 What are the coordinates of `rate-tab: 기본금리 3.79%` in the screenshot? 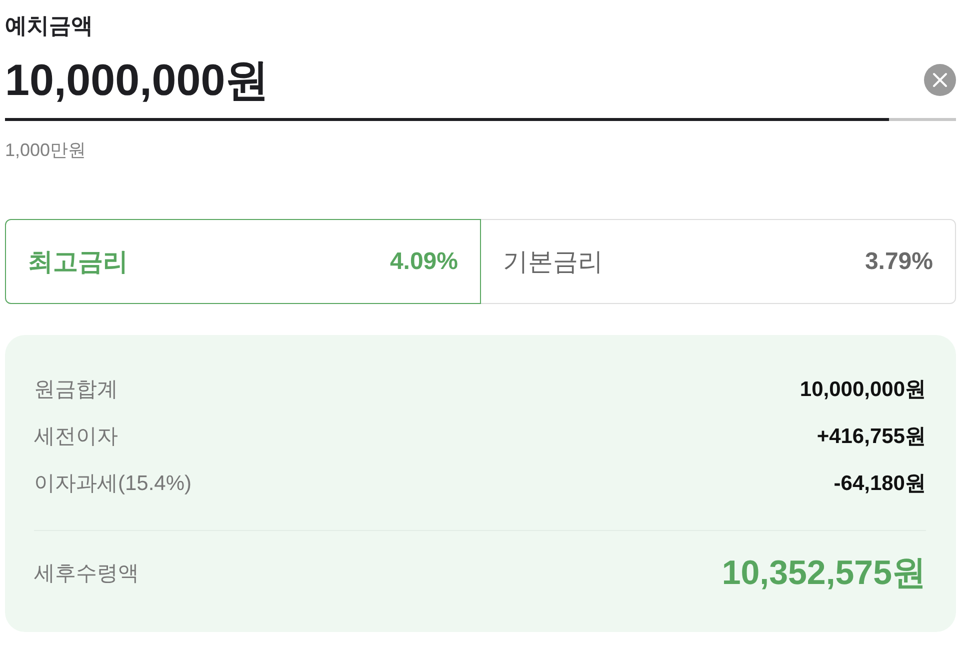 It's located at (718, 261).